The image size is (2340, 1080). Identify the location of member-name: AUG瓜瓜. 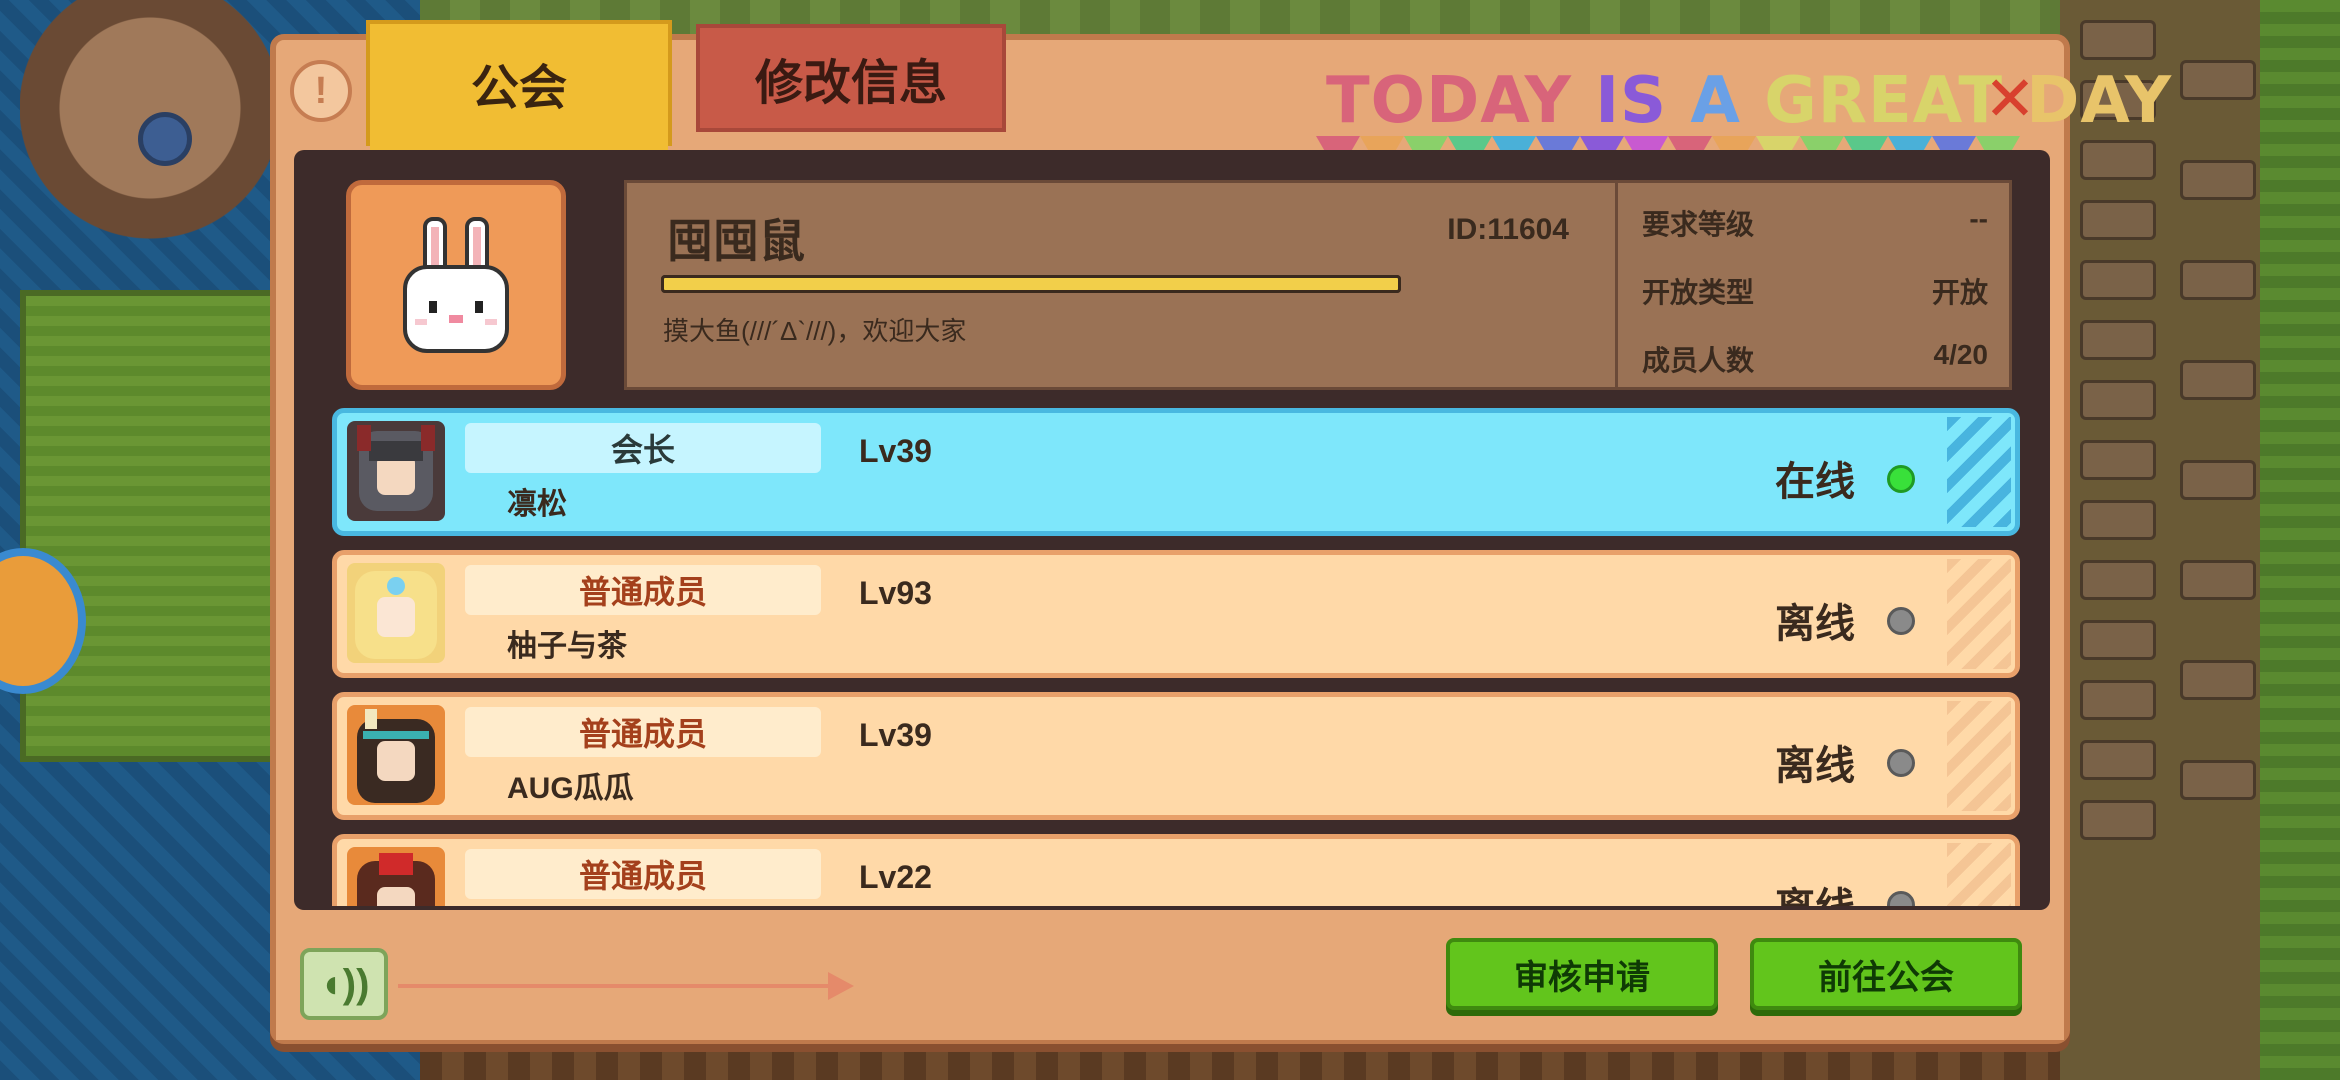
(570, 788).